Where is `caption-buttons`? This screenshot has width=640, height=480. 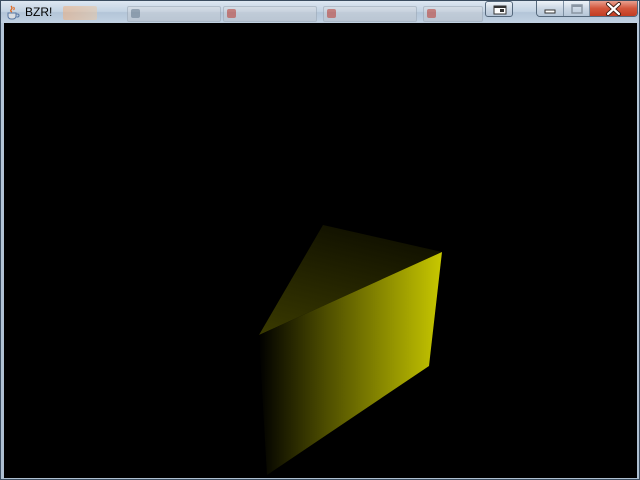 caption-buttons is located at coordinates (587, 9).